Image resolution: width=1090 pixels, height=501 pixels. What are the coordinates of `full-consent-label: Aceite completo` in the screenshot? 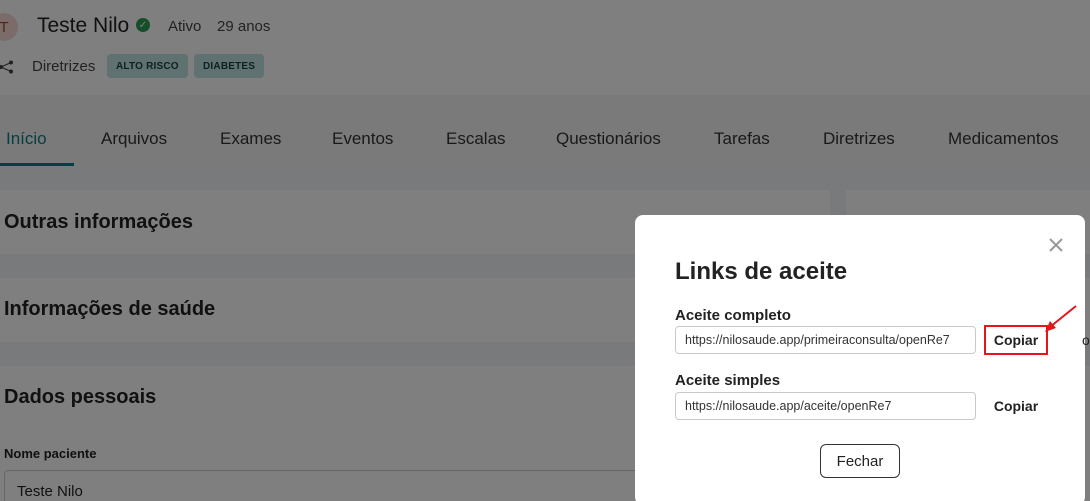 It's located at (733, 315).